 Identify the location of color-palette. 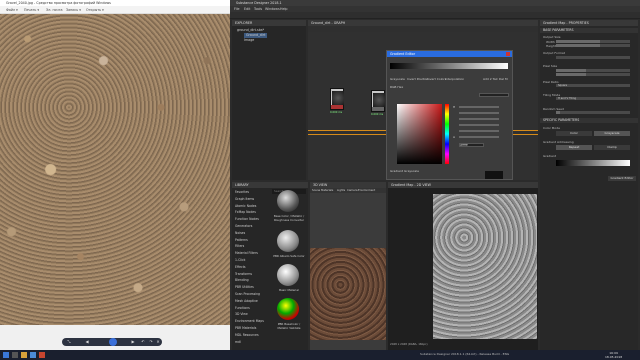
(419, 134).